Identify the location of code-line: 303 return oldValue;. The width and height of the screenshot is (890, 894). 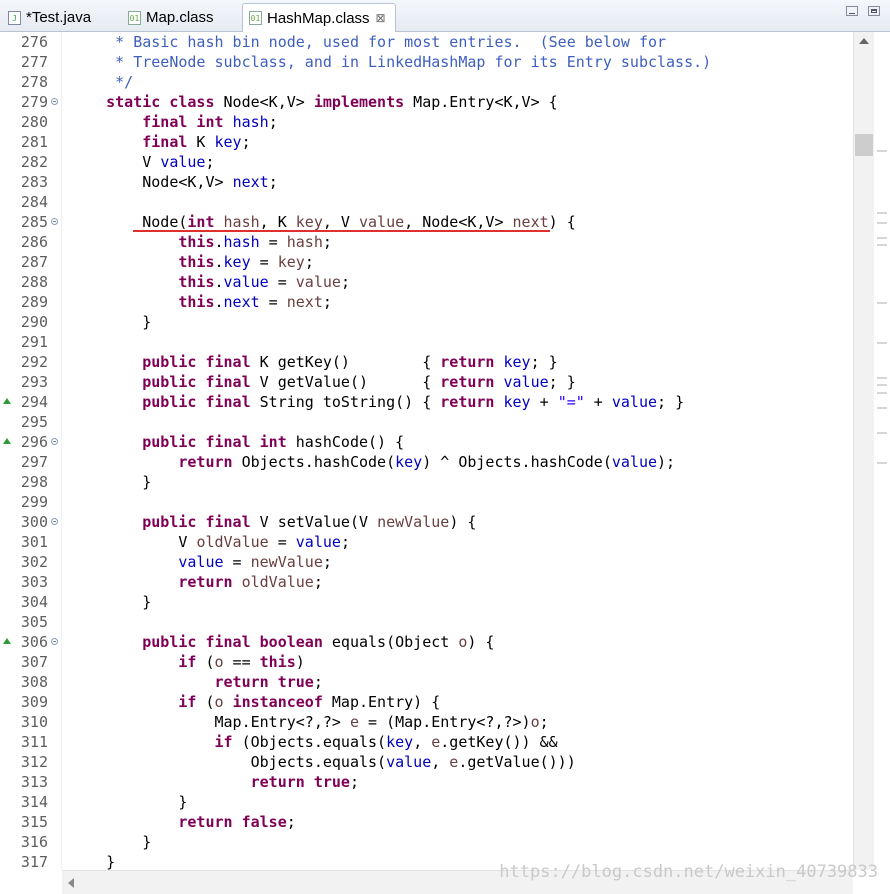
(426, 582).